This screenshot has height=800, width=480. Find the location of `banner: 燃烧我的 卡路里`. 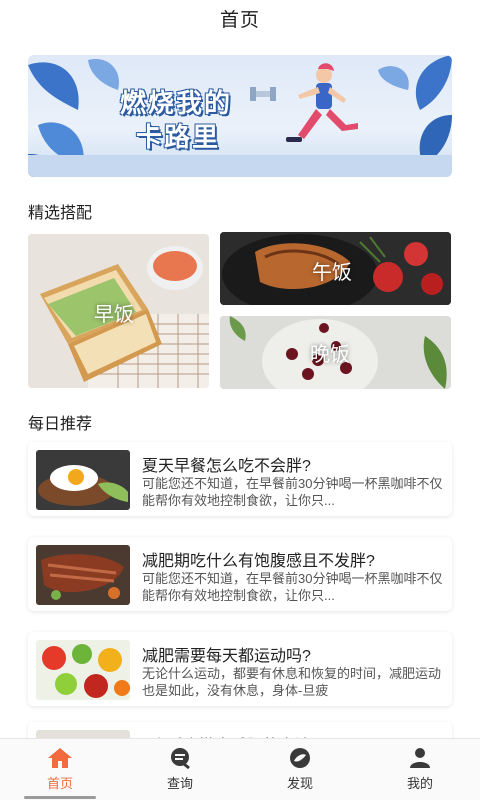

banner: 燃烧我的 卡路里 is located at coordinates (240, 116).